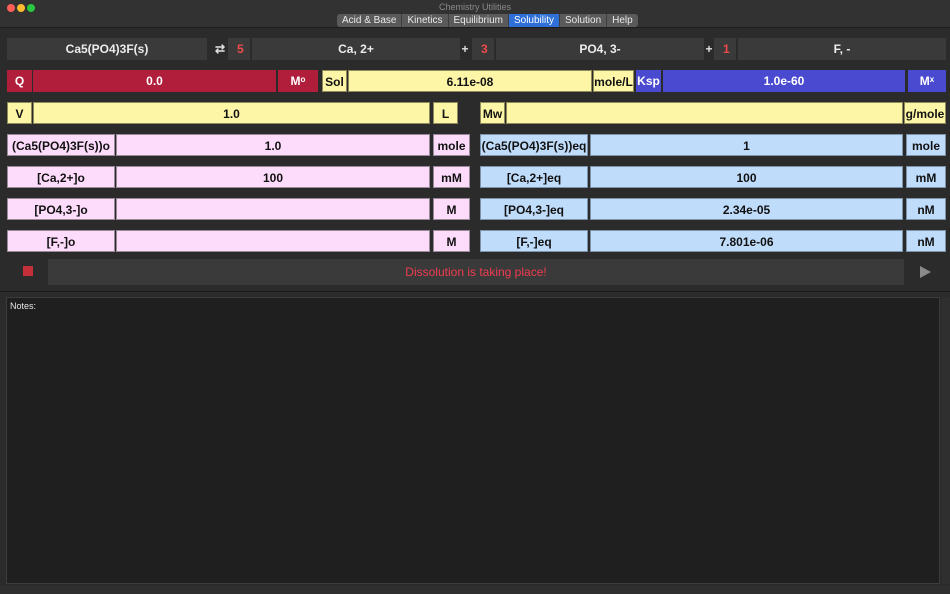  What do you see at coordinates (613, 81) in the screenshot?
I see `sol-unit: mole/L` at bounding box center [613, 81].